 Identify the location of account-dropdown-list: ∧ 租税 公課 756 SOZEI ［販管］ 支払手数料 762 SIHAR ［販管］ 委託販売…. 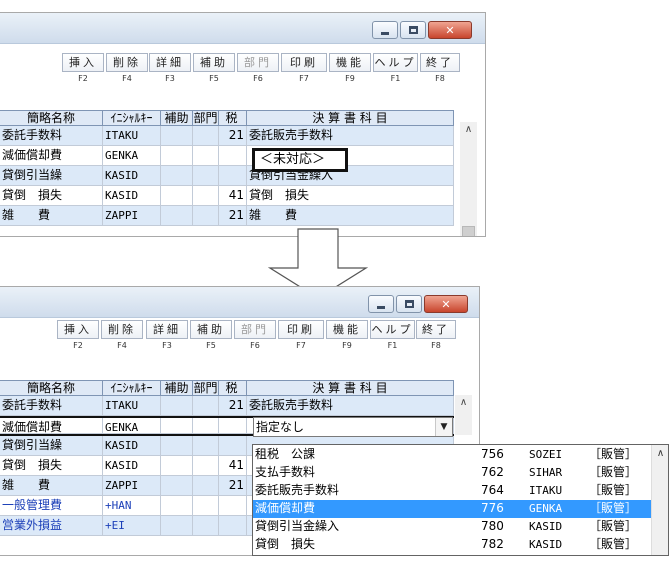
(460, 500).